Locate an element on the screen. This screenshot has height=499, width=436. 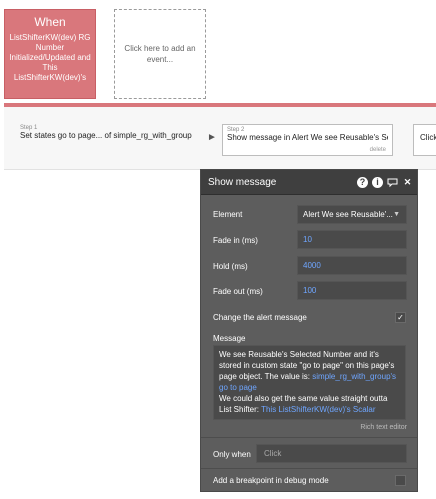
element-dropdown: Alert We see Reusable'... ▼ is located at coordinates (352, 214).